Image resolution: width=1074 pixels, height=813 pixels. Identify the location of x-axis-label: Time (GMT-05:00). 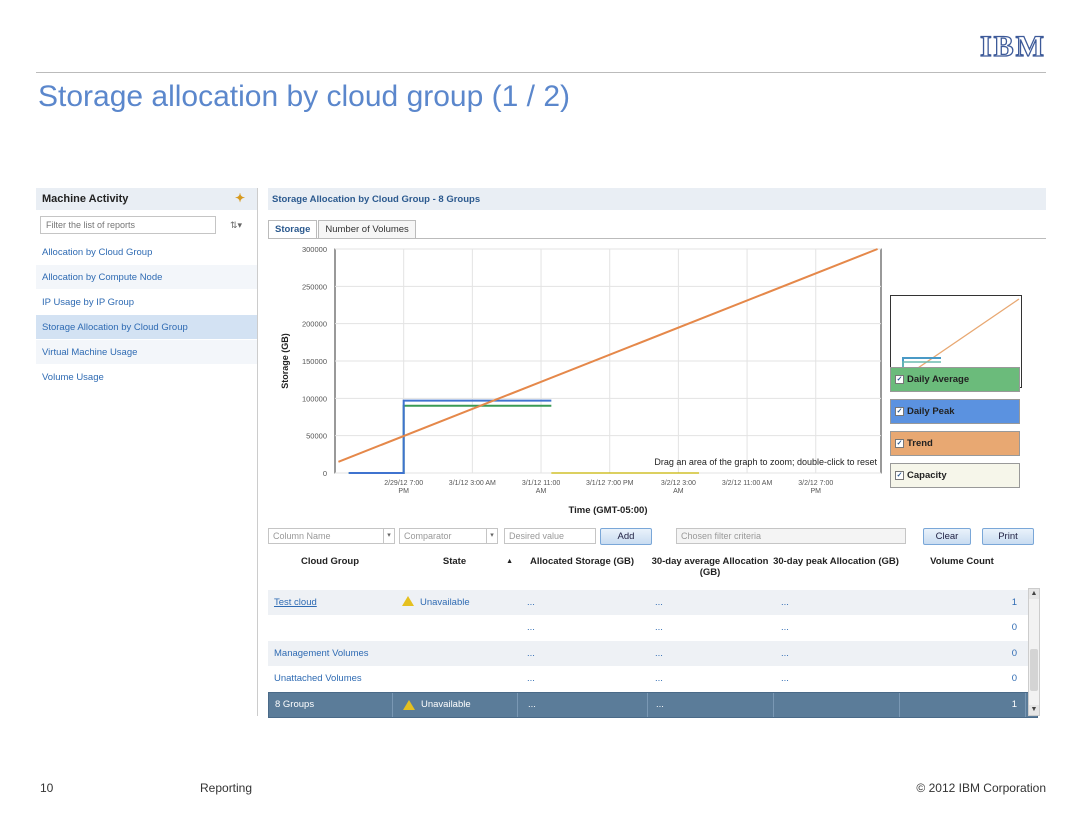
(607, 510).